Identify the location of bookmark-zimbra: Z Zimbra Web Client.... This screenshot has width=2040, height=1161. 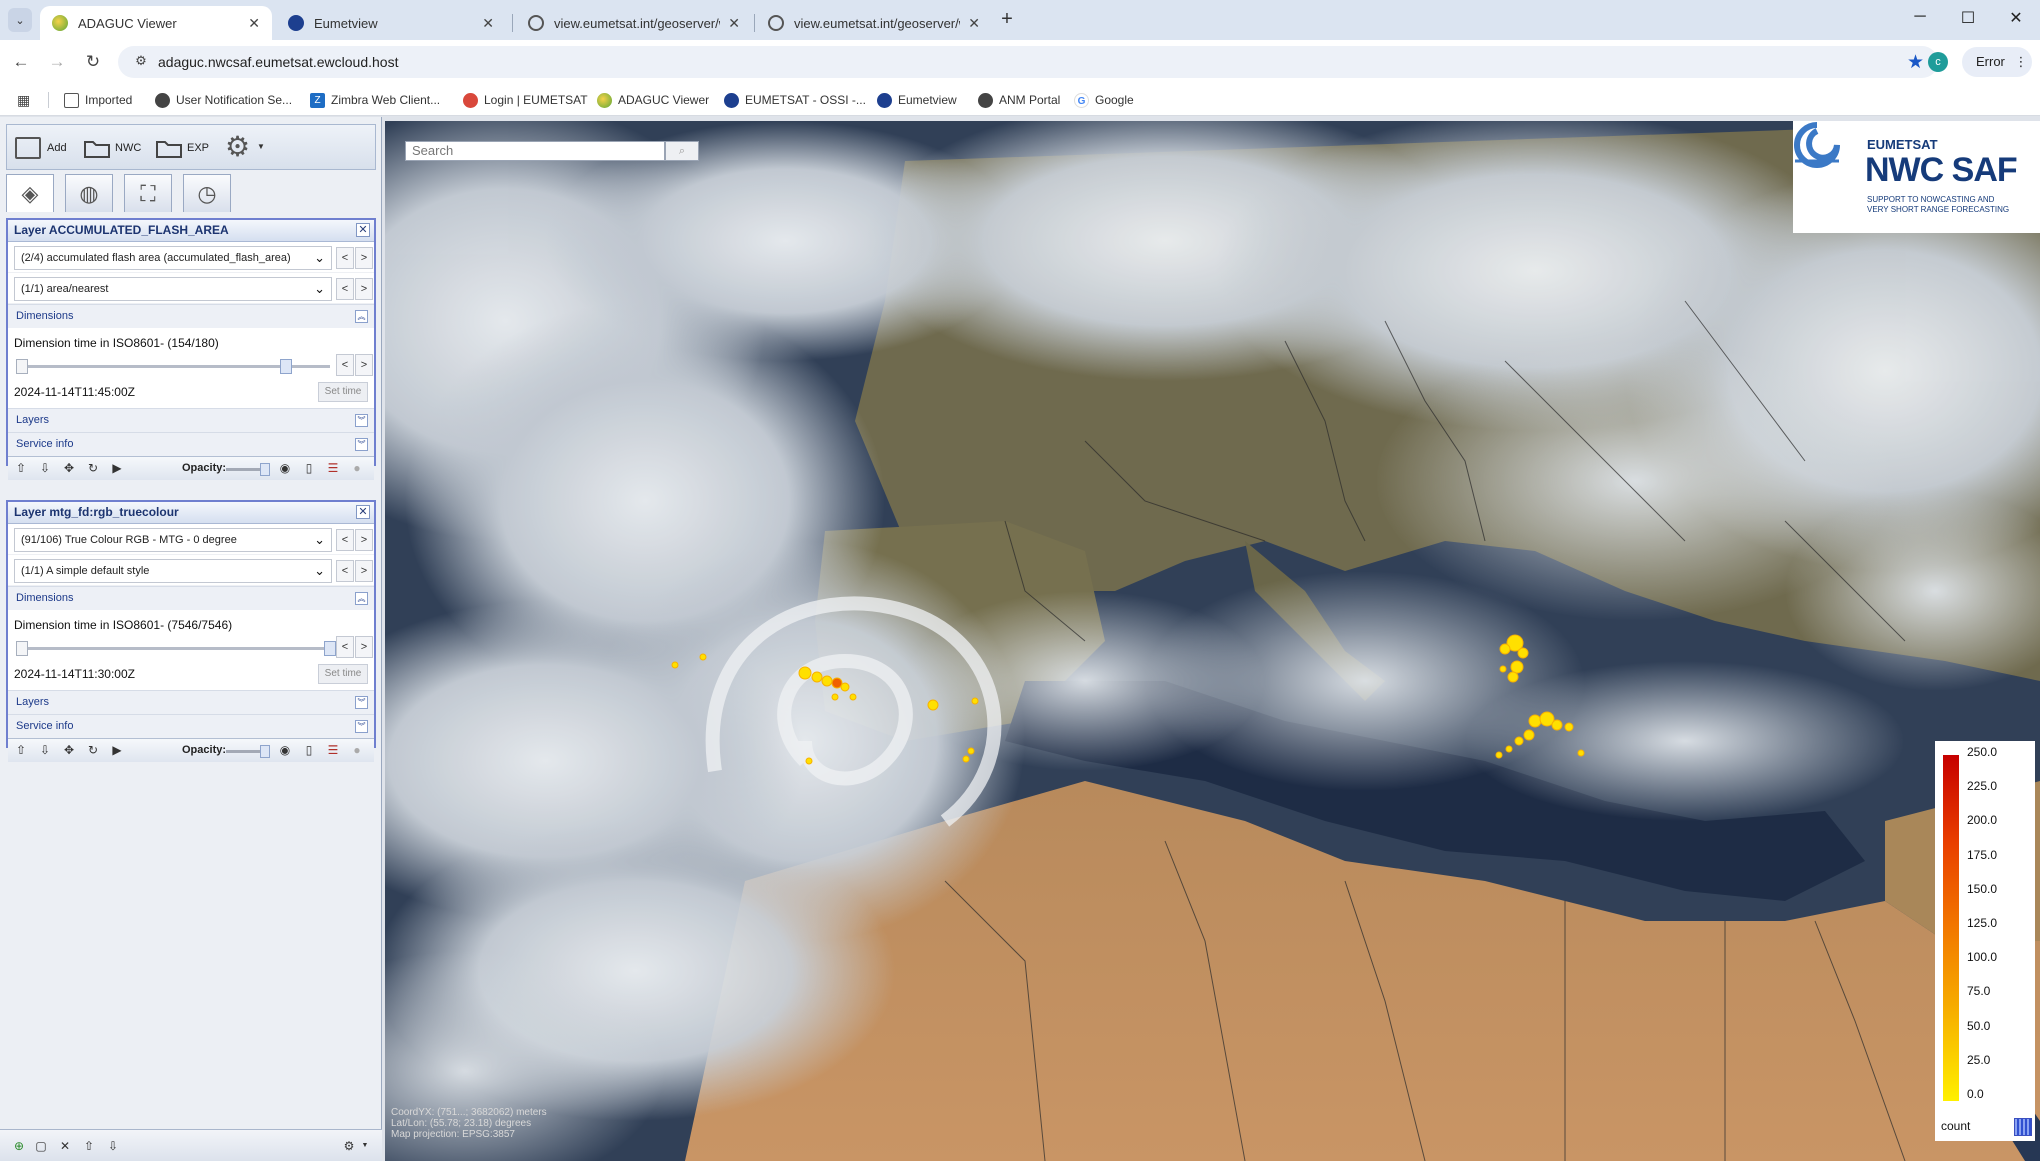
(375, 100).